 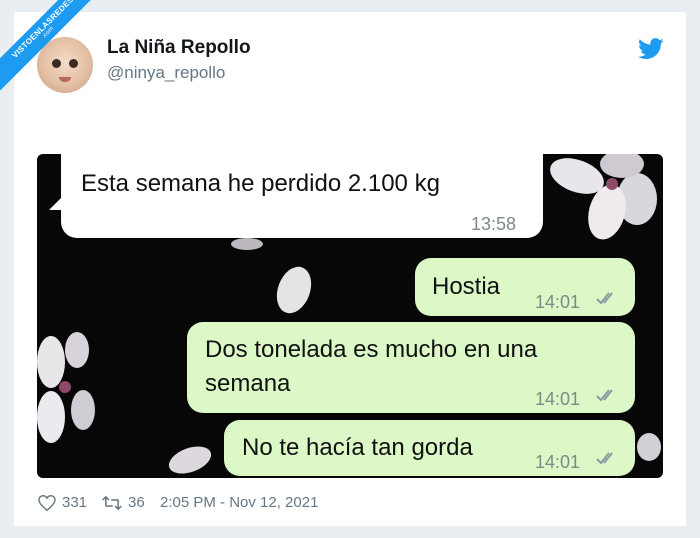 I want to click on flower-decoration-left, so click(x=66, y=387).